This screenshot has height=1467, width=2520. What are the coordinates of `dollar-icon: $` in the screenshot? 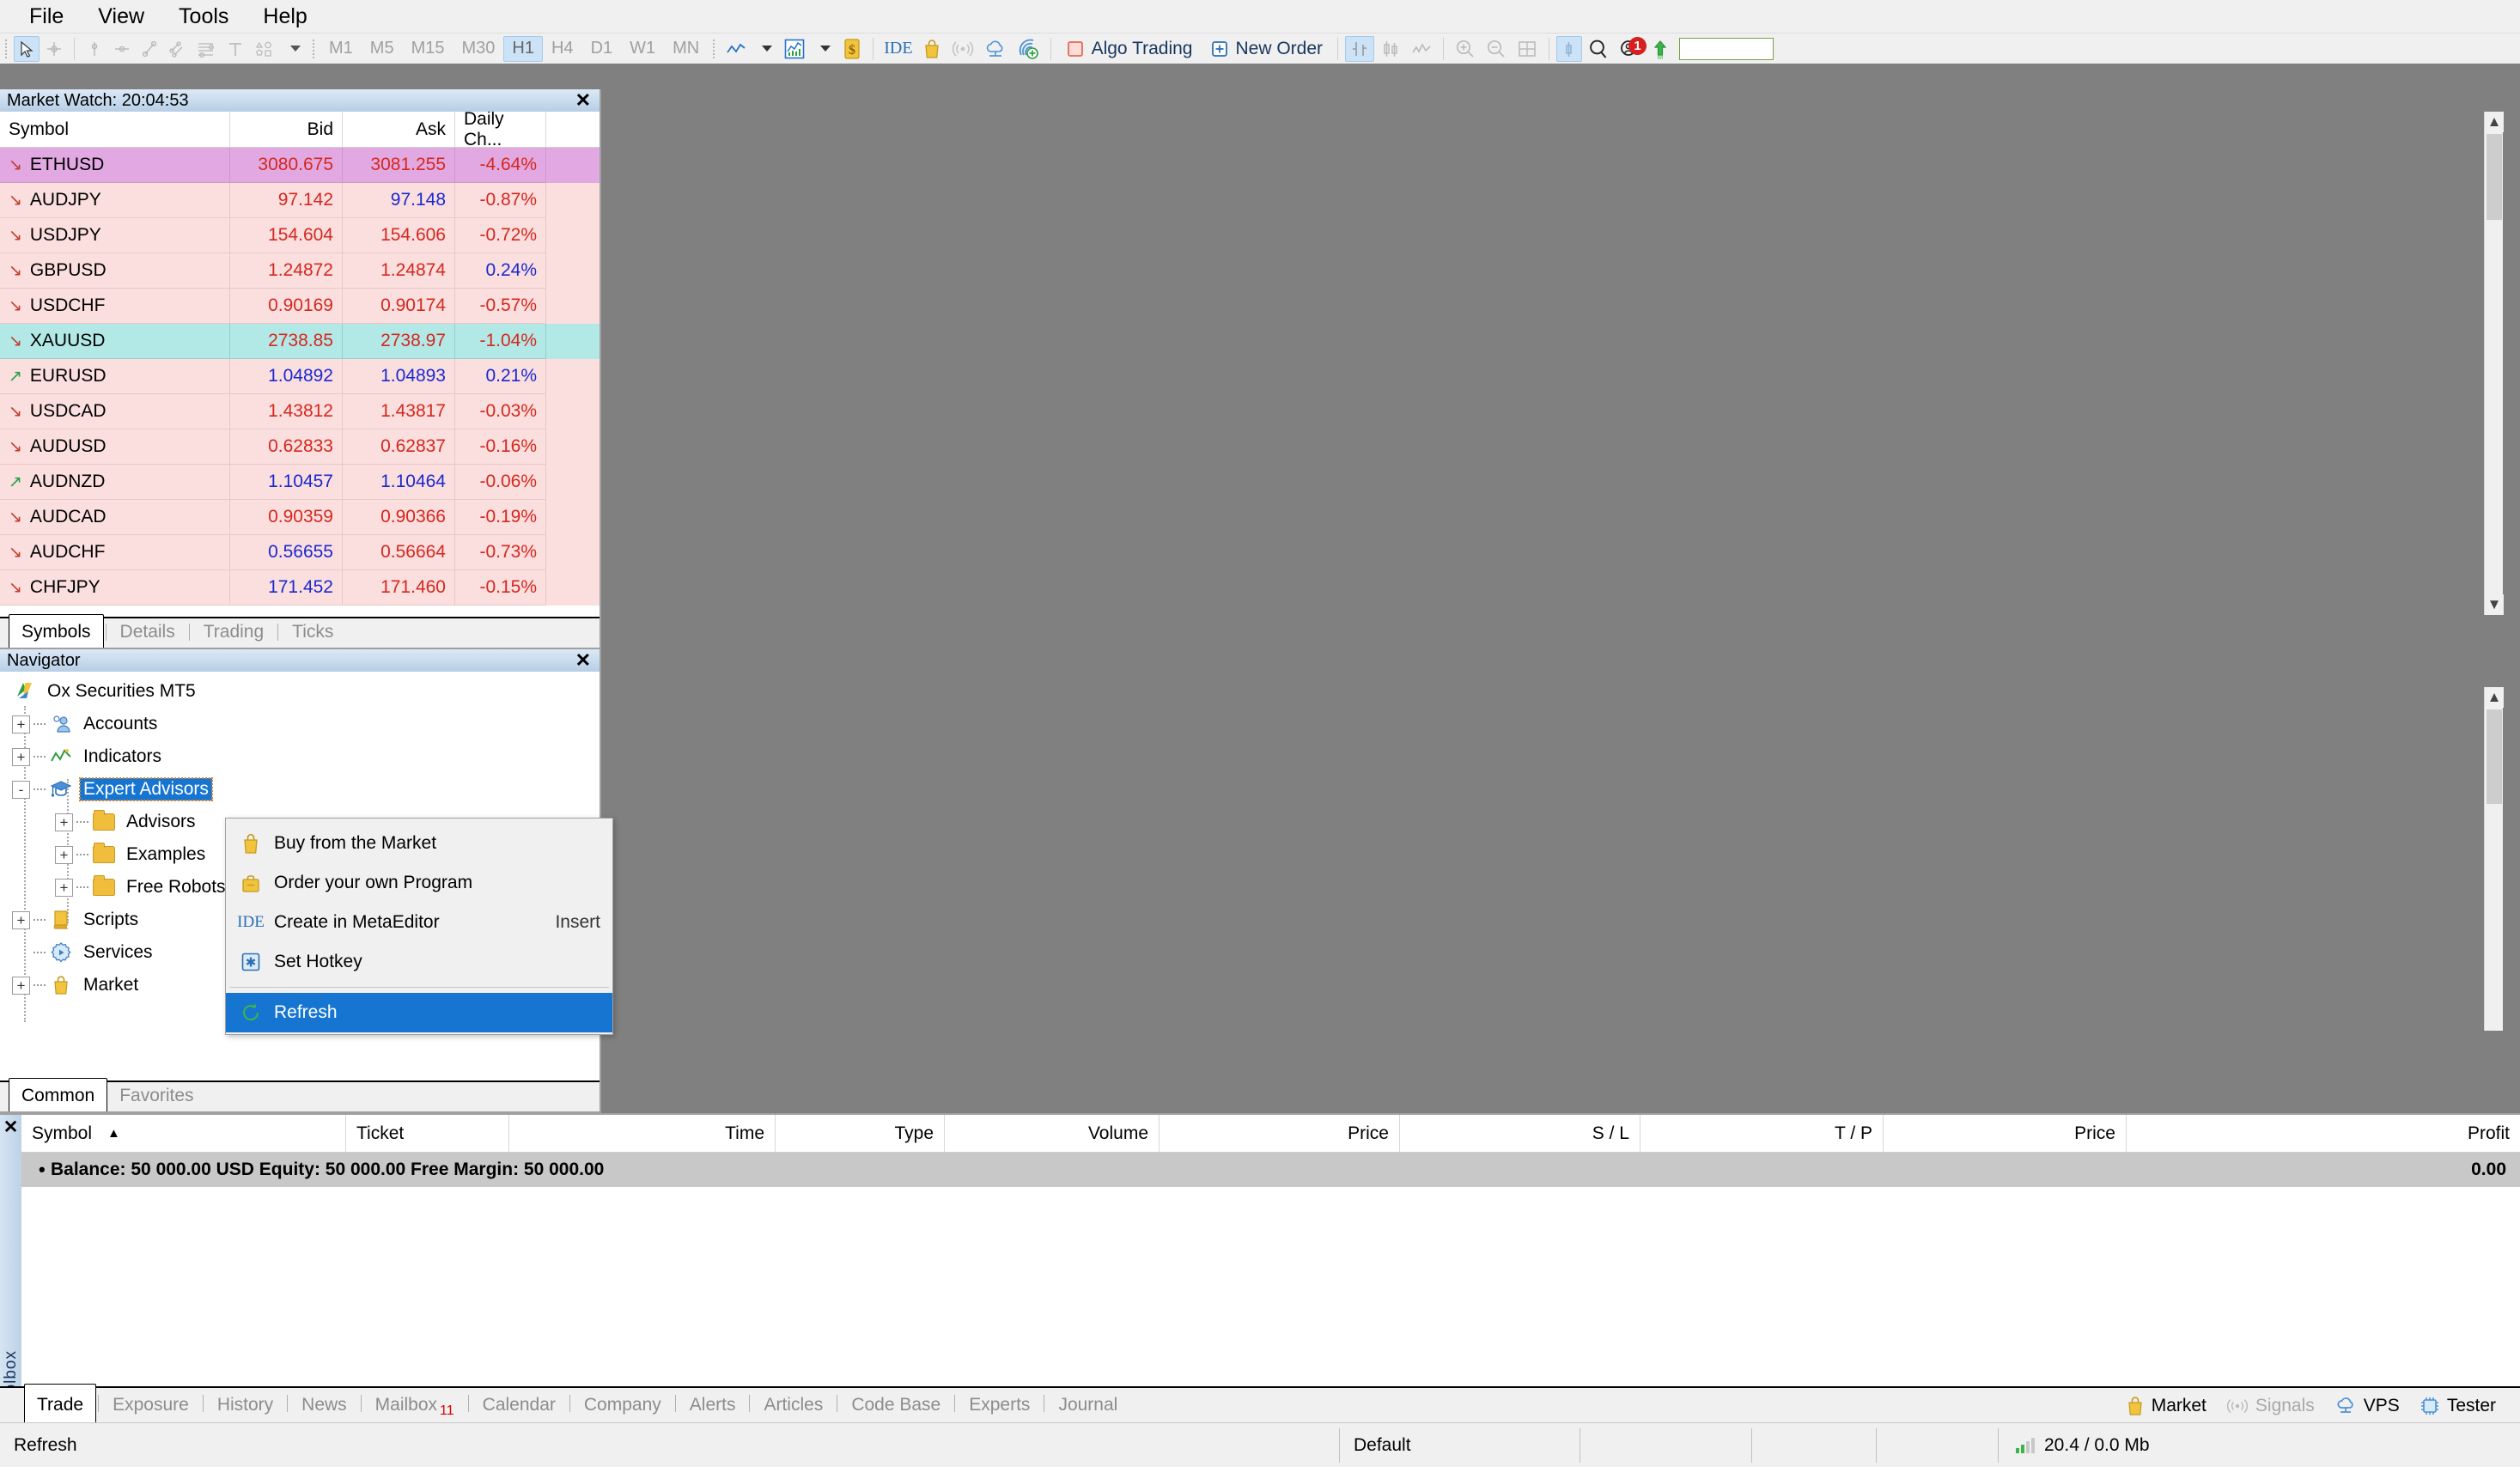 It's located at (852, 49).